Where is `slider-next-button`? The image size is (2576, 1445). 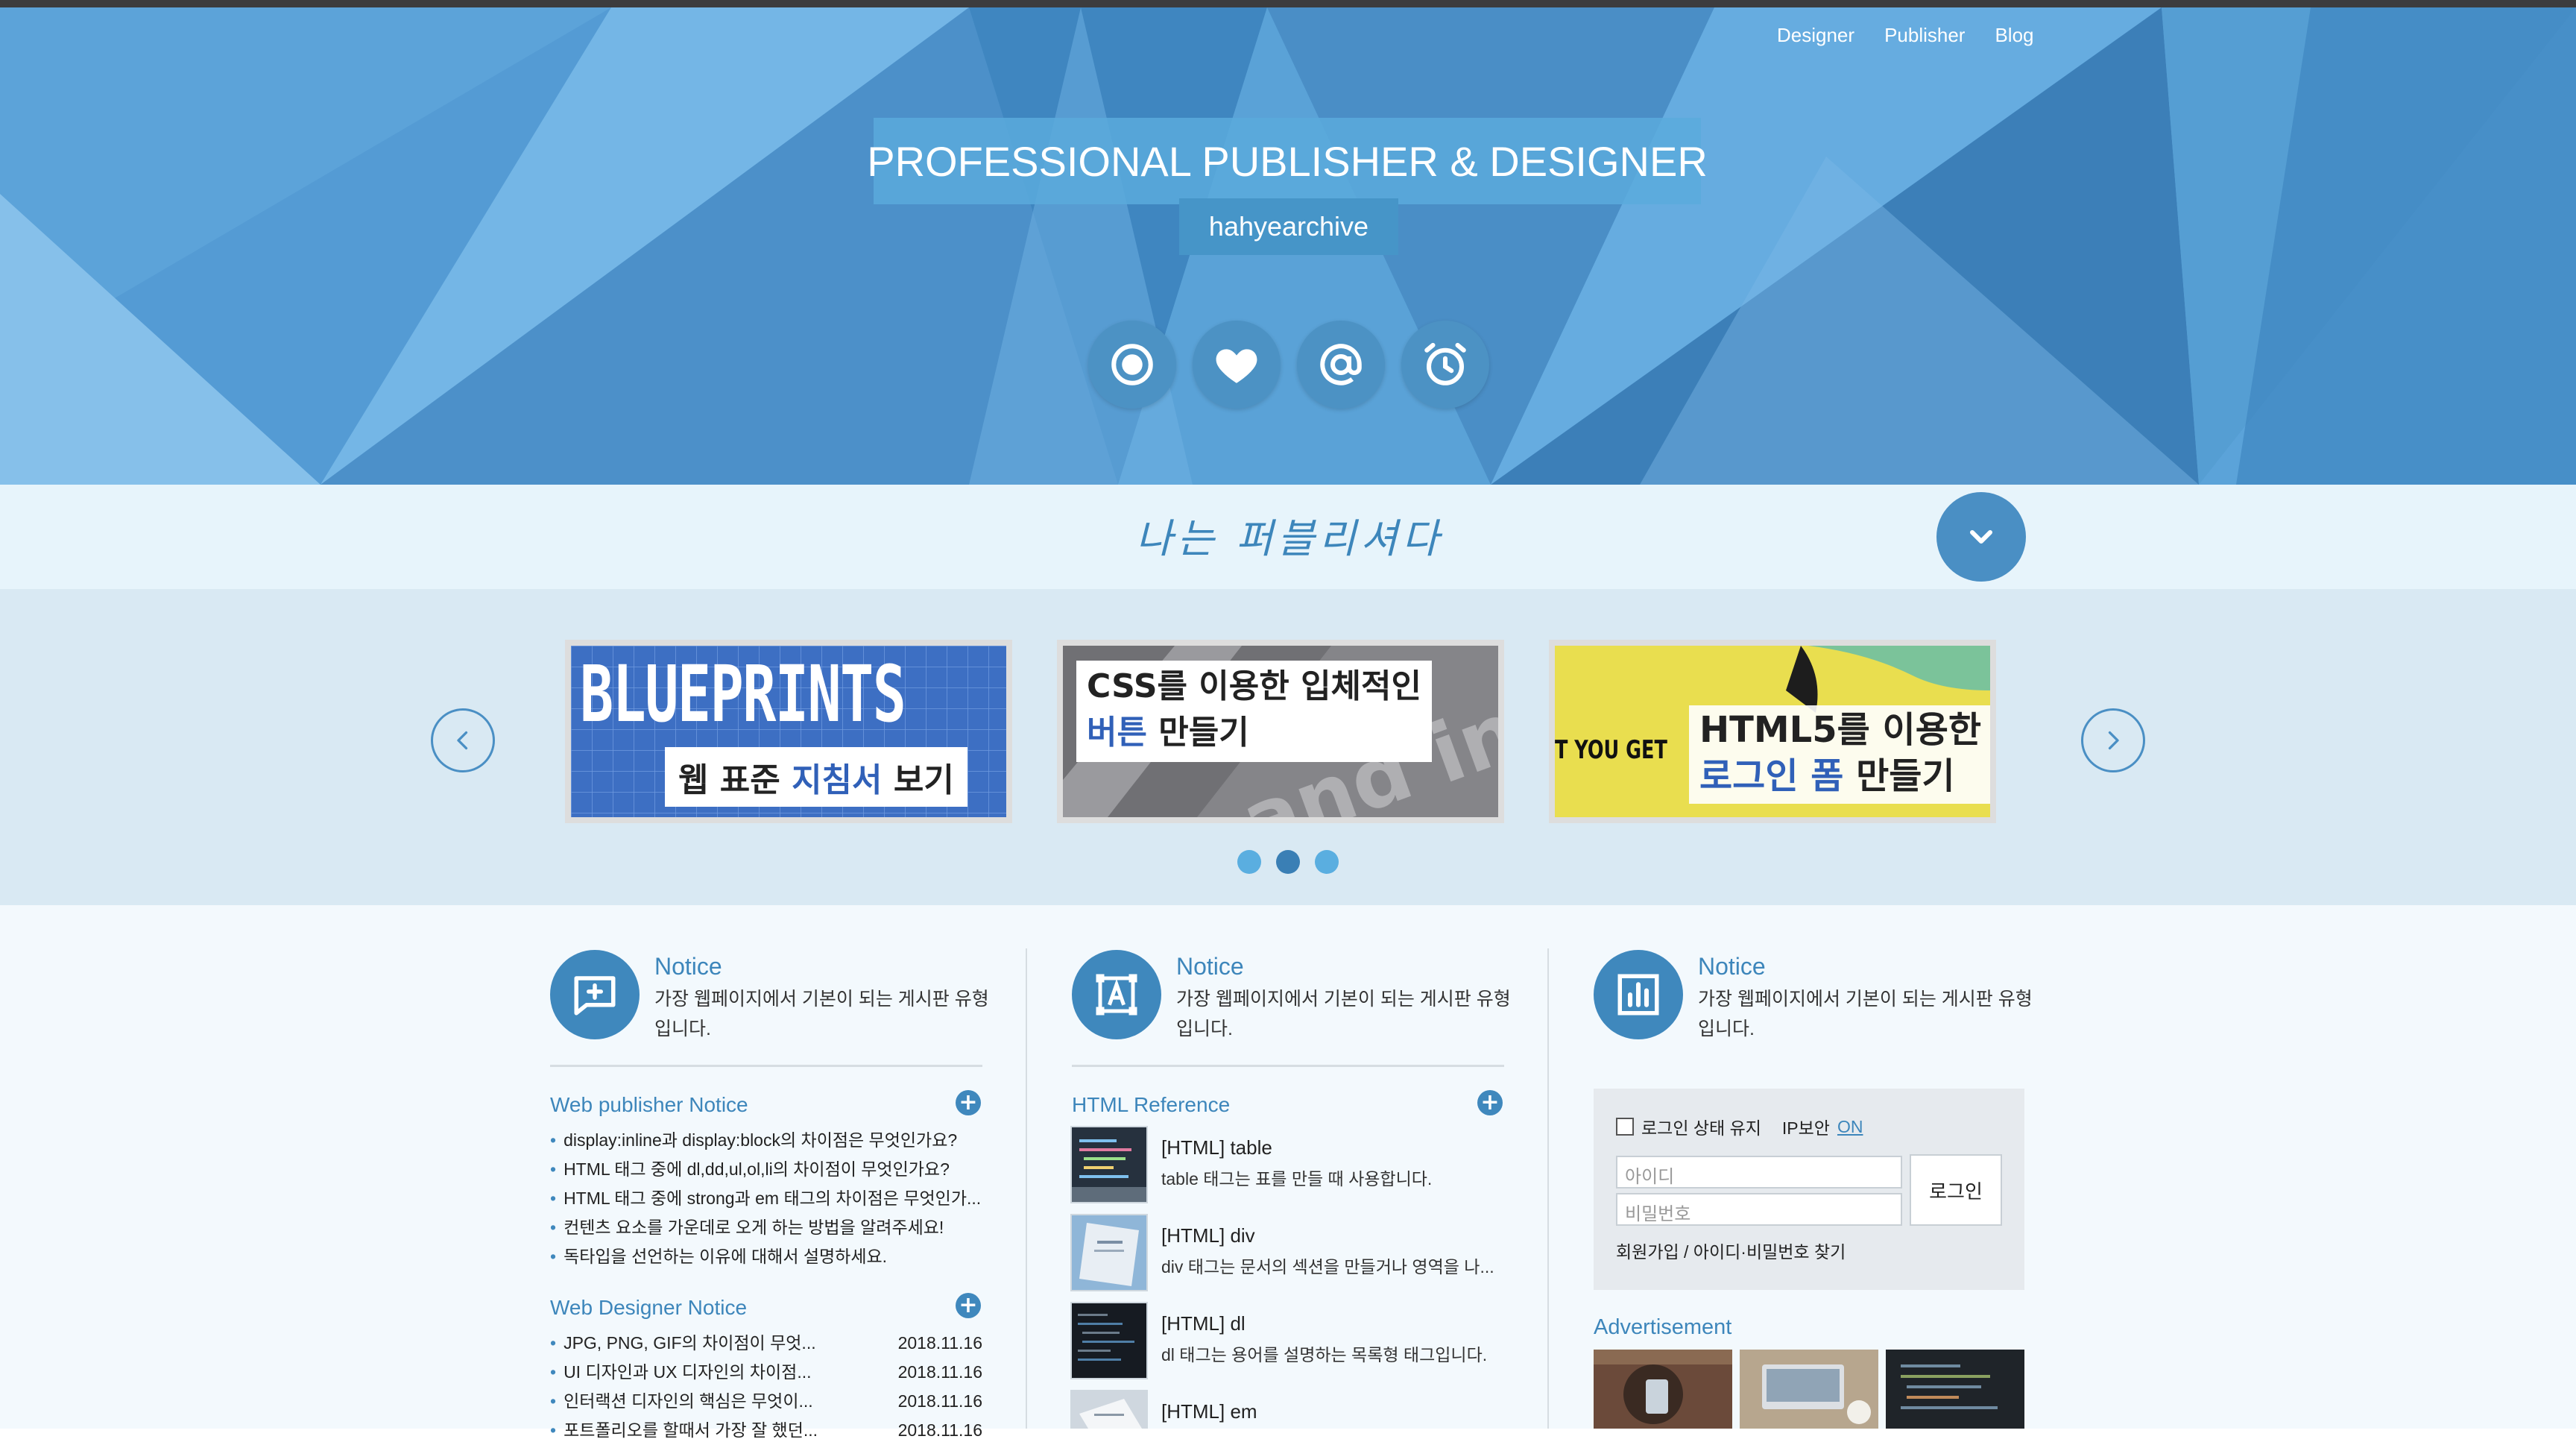
slider-next-button is located at coordinates (2113, 740).